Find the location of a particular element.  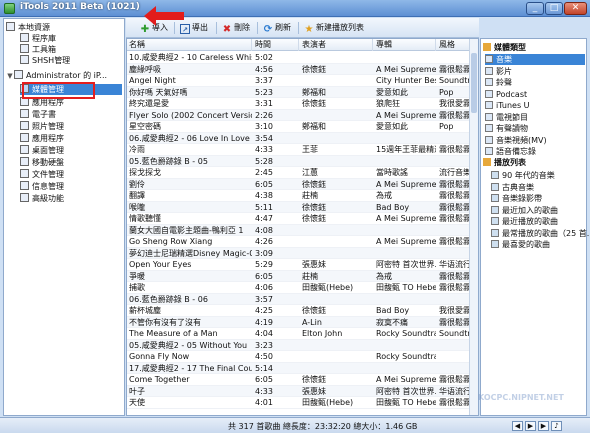

table-cell: 為戒 is located at coordinates (384, 195).